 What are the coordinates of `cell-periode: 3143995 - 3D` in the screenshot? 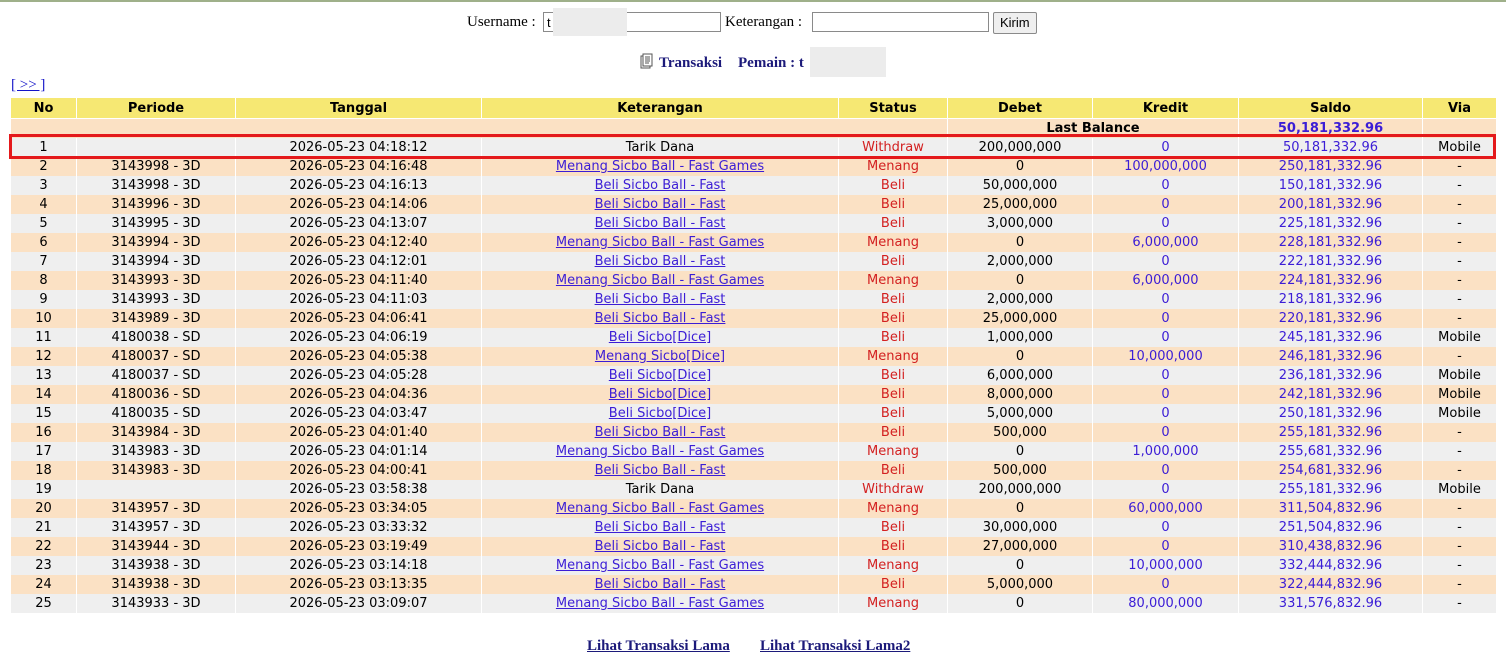 It's located at (156, 223).